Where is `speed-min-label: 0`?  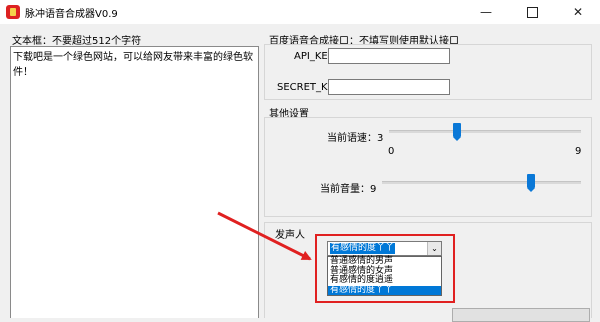 speed-min-label: 0 is located at coordinates (391, 151).